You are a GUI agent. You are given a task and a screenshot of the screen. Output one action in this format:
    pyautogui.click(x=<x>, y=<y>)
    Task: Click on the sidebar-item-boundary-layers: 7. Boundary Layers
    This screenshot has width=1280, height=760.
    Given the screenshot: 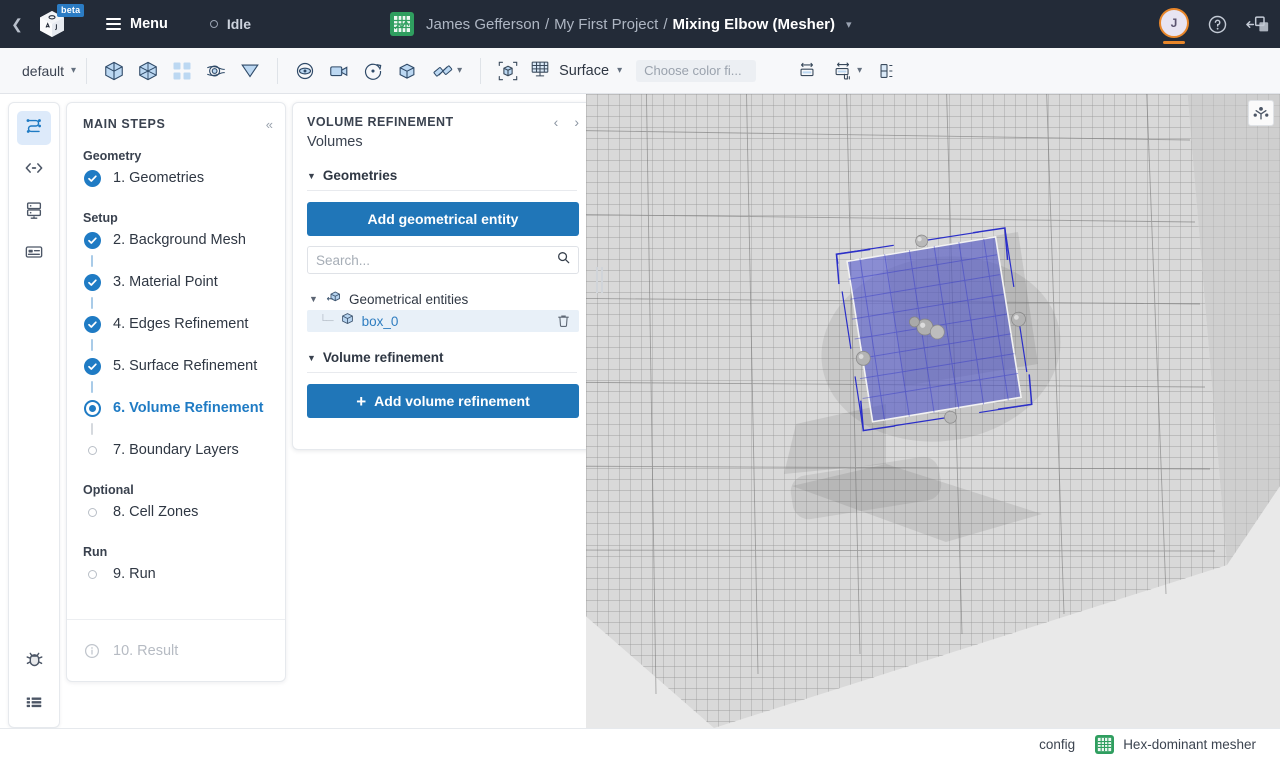 What is the action you would take?
    pyautogui.click(x=184, y=450)
    